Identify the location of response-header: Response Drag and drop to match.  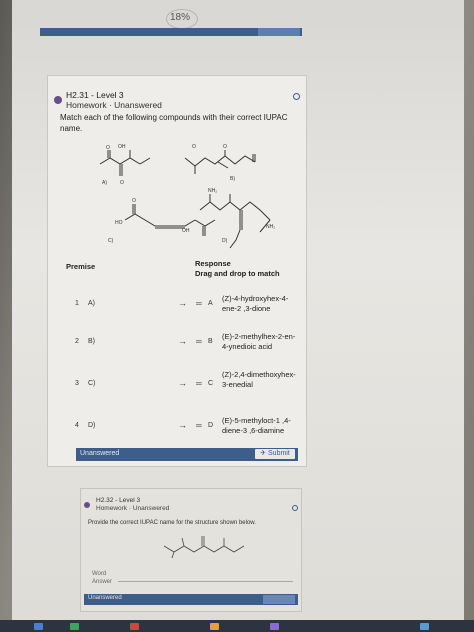
(237, 269).